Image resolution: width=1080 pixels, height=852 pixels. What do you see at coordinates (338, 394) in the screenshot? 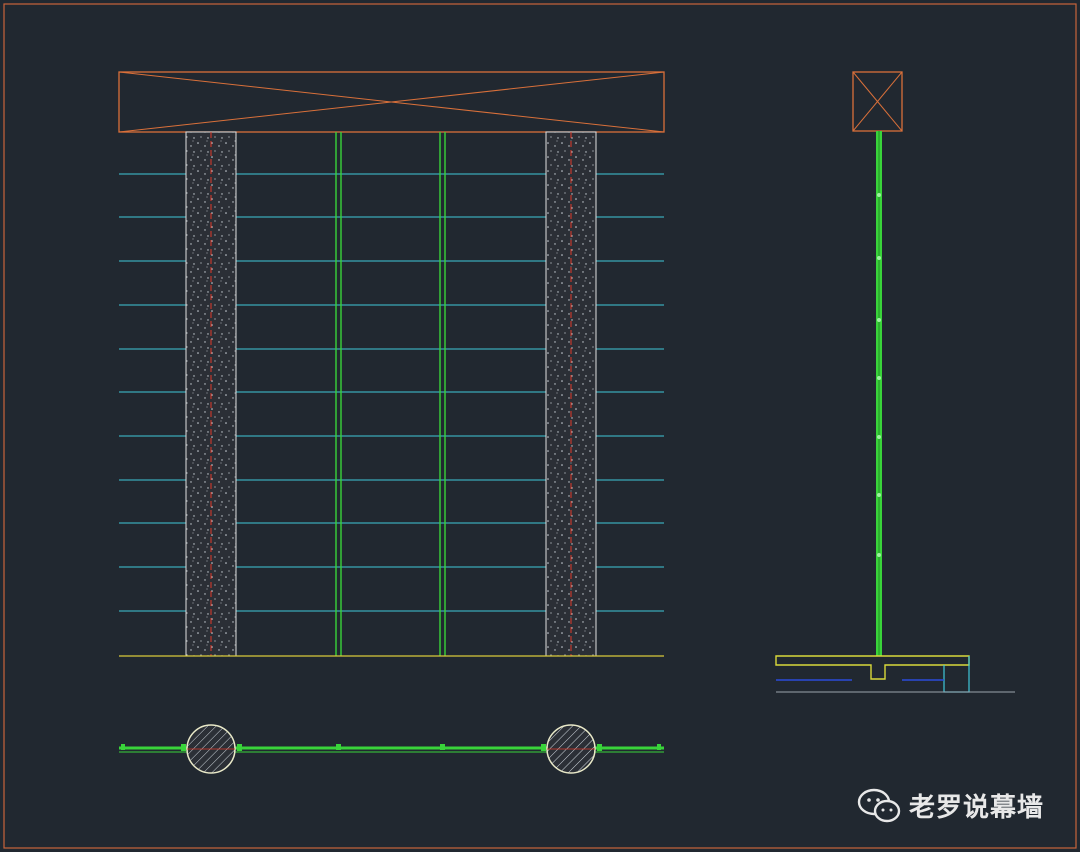
I see `glass-fin-left` at bounding box center [338, 394].